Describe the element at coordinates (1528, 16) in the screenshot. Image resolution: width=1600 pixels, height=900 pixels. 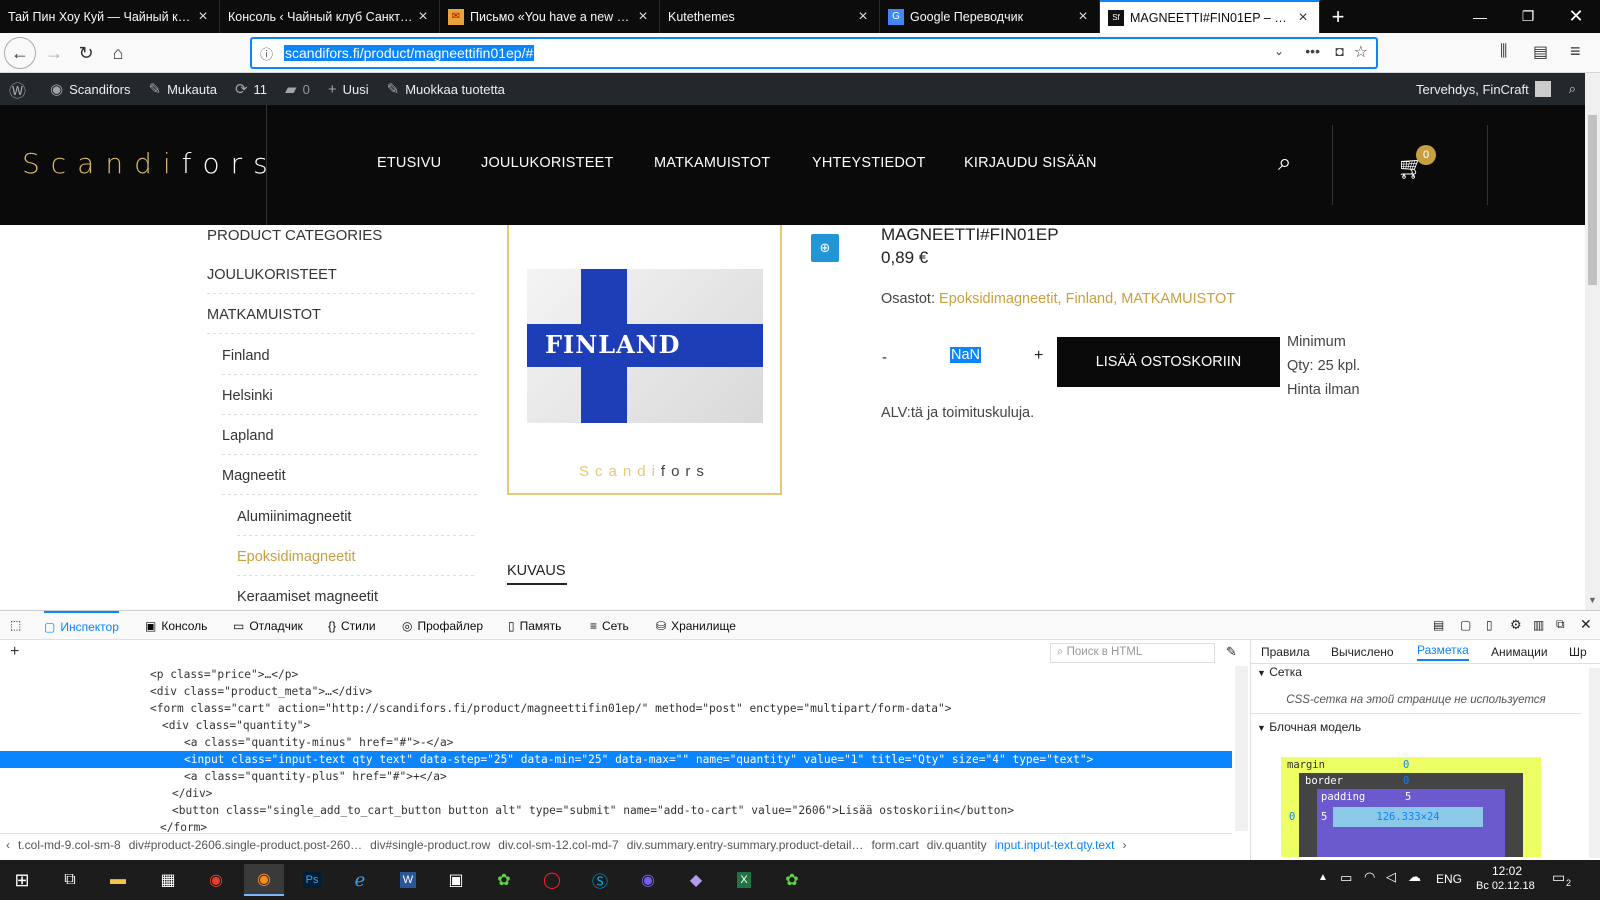
I see `restore-icon: ❐` at that location.